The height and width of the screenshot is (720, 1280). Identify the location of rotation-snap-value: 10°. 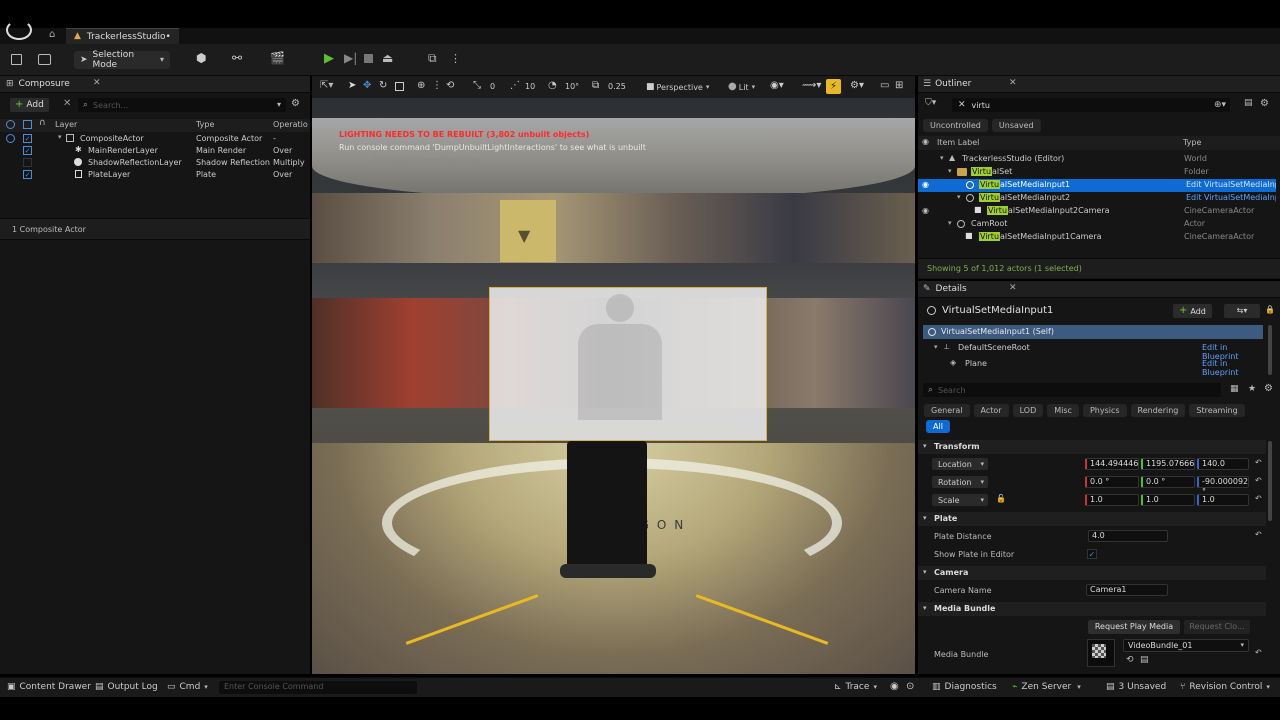
(572, 86).